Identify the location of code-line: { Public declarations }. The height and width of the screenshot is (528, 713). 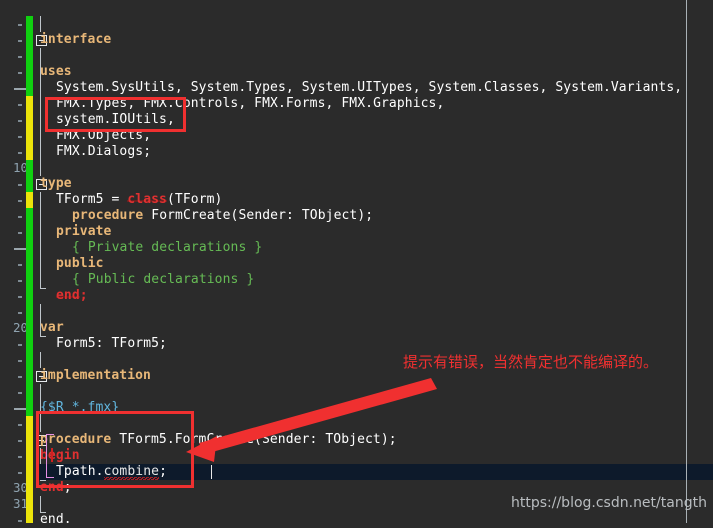
(163, 280).